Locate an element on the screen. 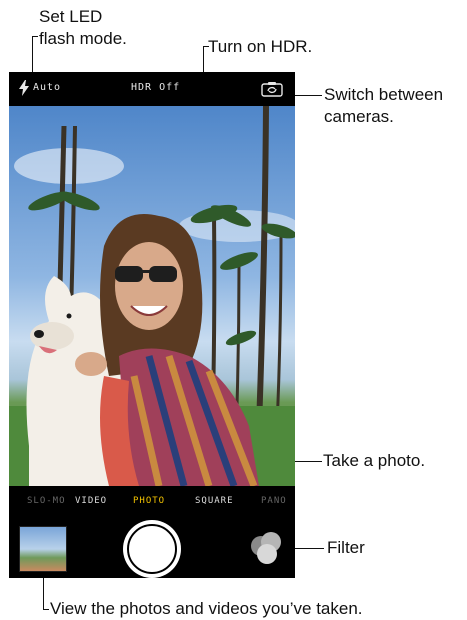  leader-flash-tick is located at coordinates (35, 36).